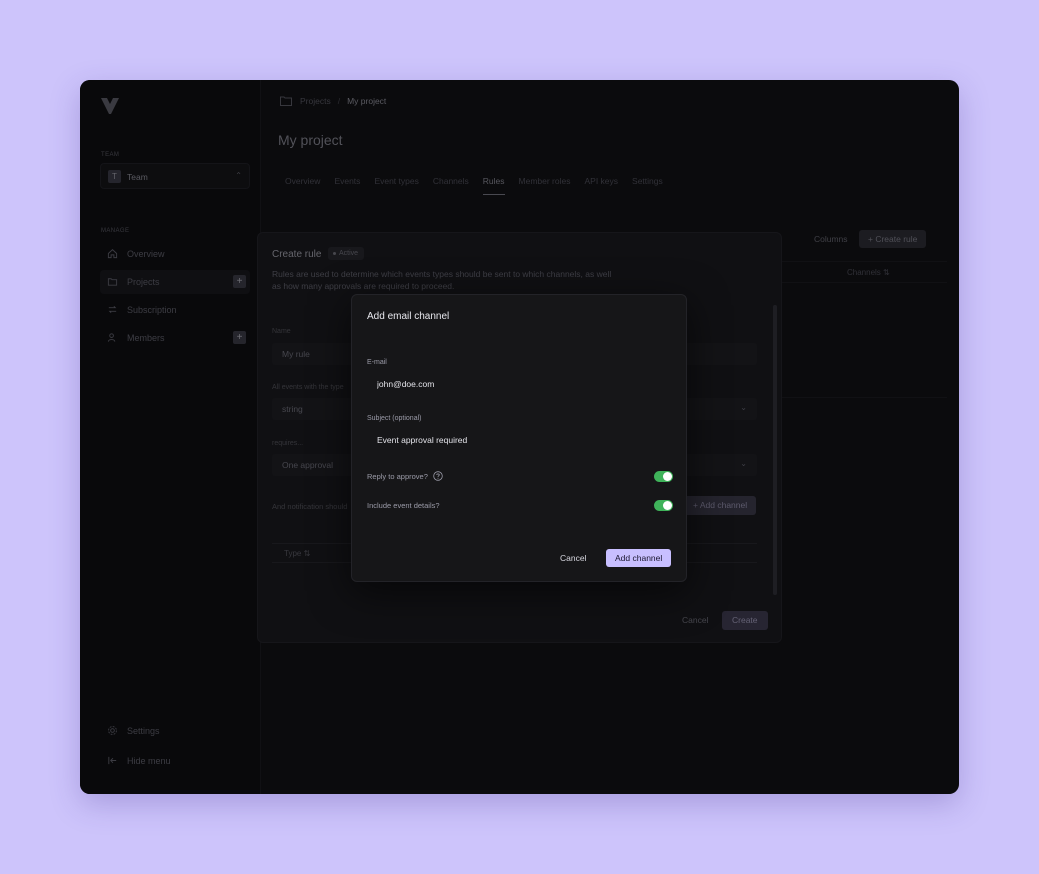  Describe the element at coordinates (573, 558) in the screenshot. I see `cancel-button: Cancel` at that location.